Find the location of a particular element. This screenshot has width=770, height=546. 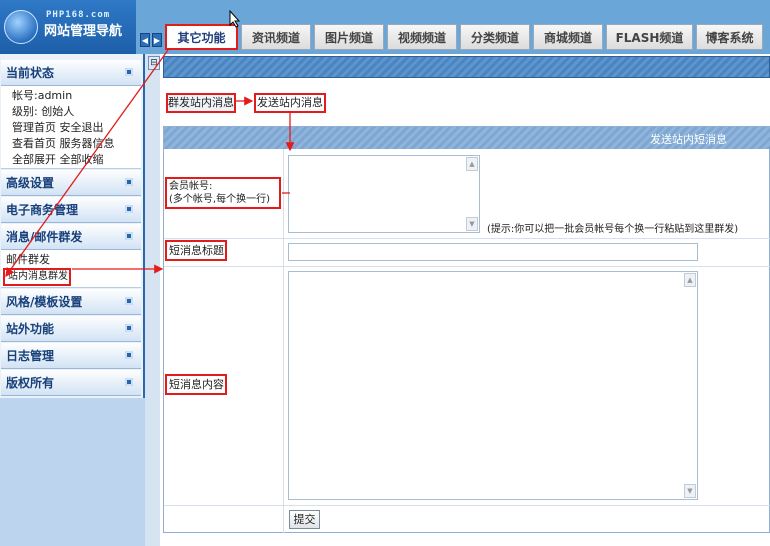

members-label: 会员帐号: (多个帐号,每个换一行) is located at coordinates (223, 193).